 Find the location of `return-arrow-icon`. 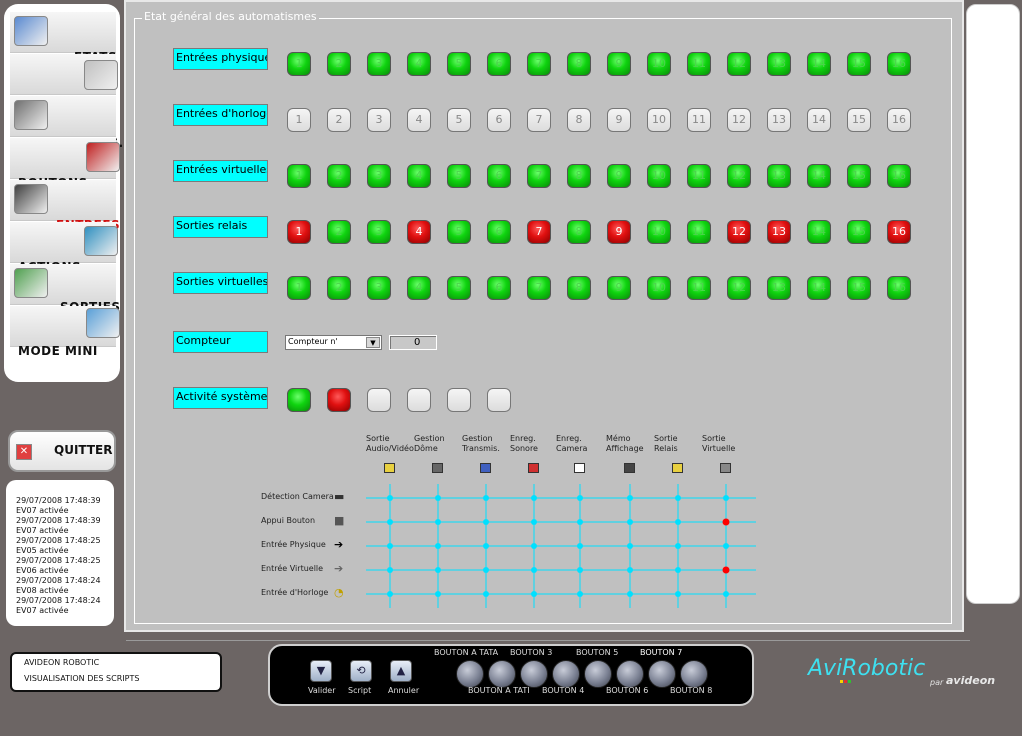

return-arrow-icon is located at coordinates (103, 323).